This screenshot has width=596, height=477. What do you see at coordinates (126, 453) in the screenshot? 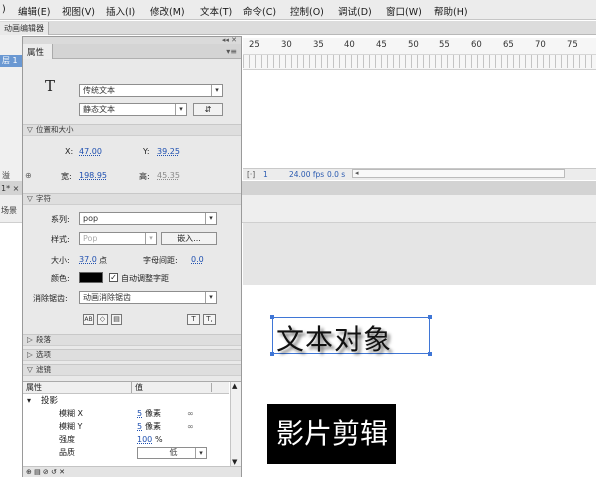
I see `table-row: 品质 低 ▾` at bounding box center [126, 453].